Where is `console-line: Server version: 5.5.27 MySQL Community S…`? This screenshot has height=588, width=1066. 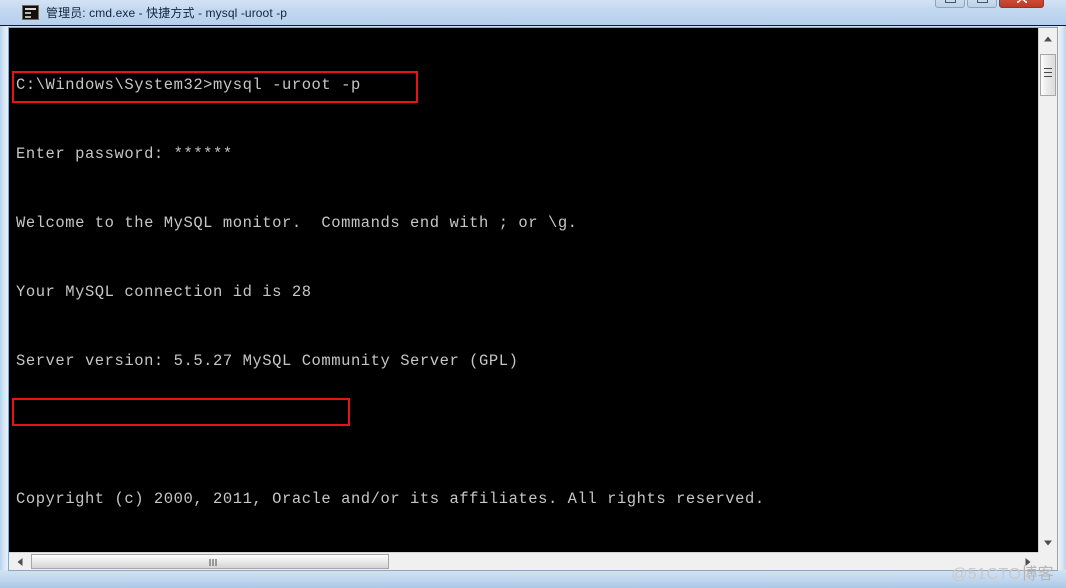
console-line: Server version: 5.5.27 MySQL Community S… is located at coordinates (267, 361).